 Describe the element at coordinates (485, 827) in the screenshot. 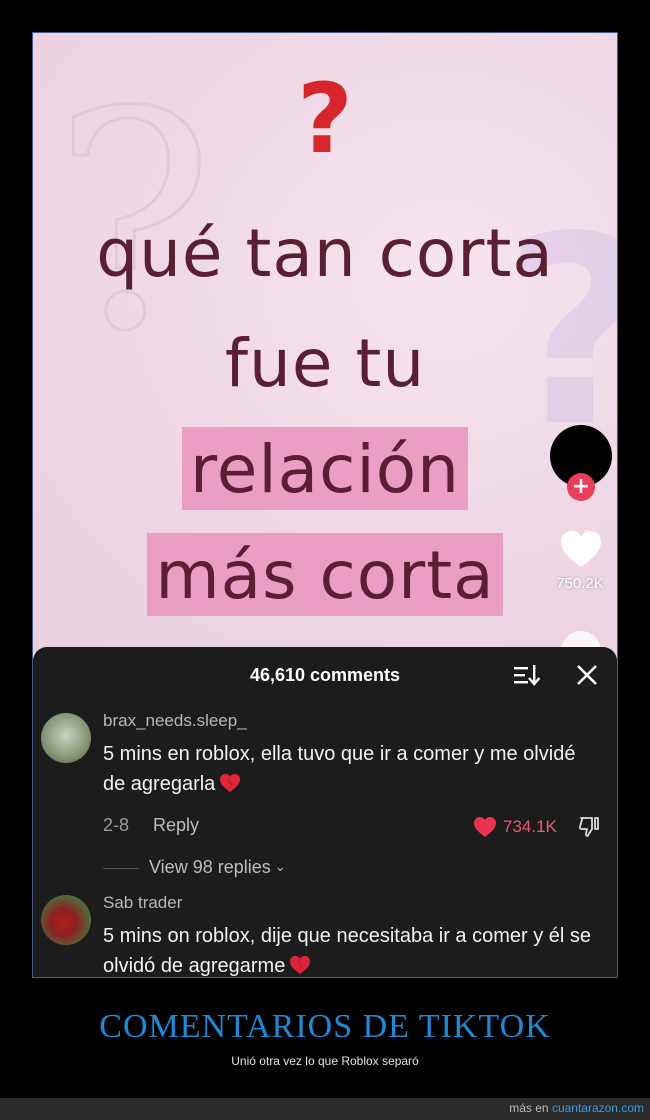

I see `comment-like-heart-icon` at that location.